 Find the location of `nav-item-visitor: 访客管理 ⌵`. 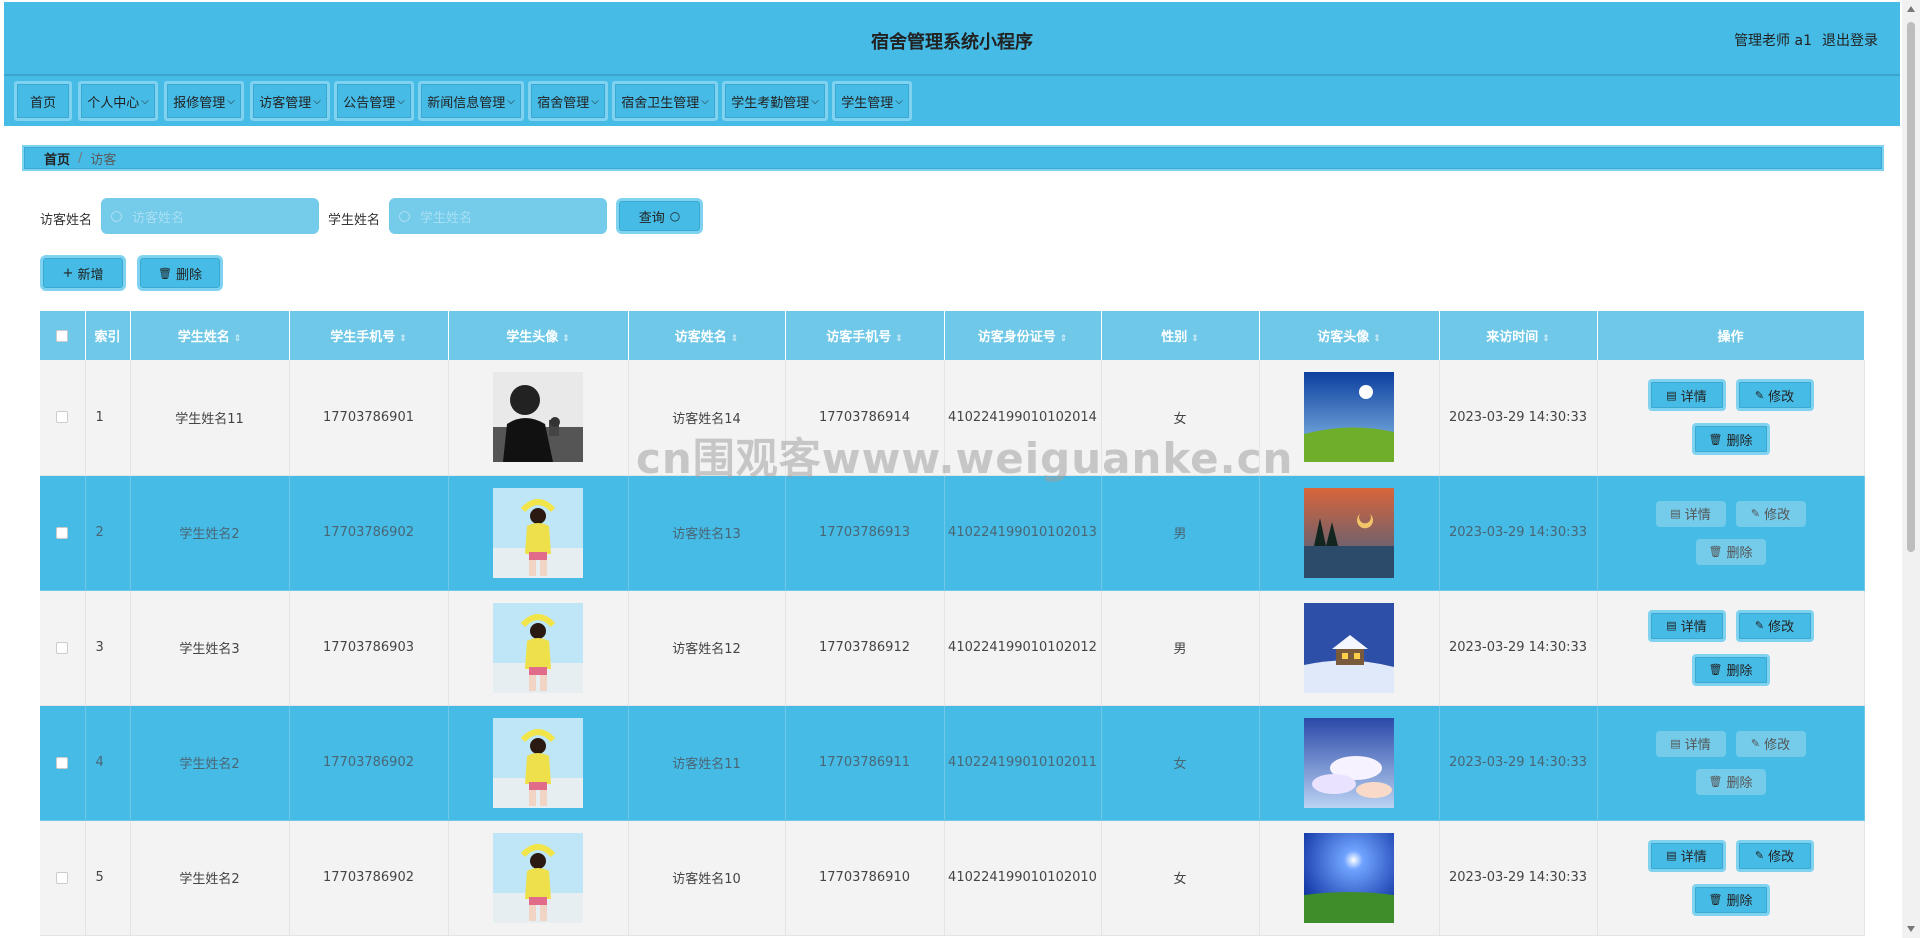

nav-item-visitor: 访客管理 ⌵ is located at coordinates (290, 101).